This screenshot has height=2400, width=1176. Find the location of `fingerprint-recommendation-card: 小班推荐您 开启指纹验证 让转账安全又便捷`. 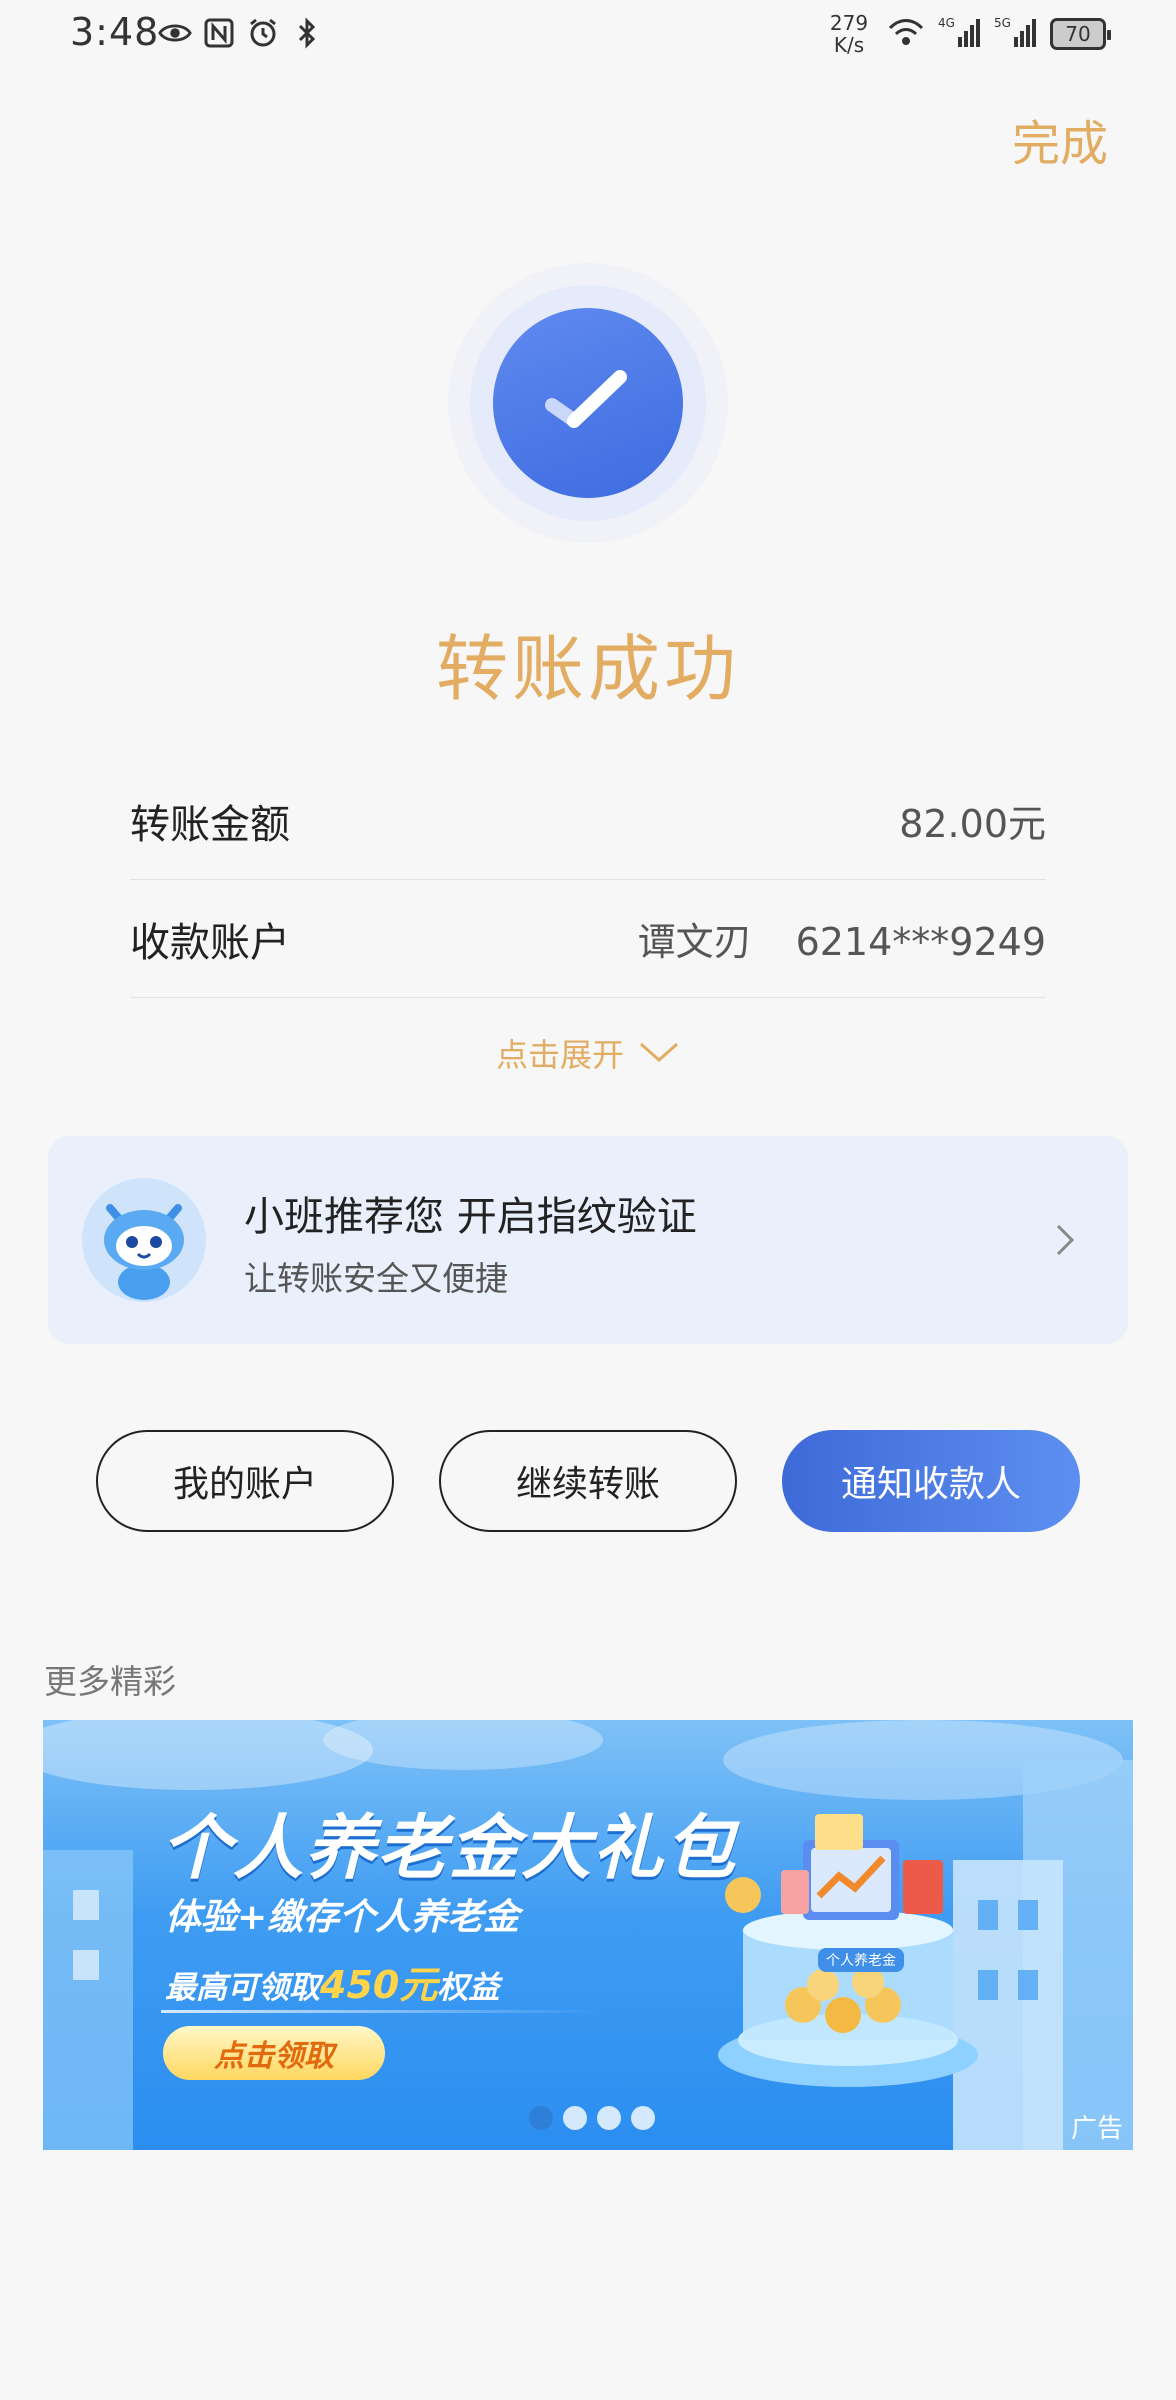

fingerprint-recommendation-card: 小班推荐您 开启指纹验证 让转账安全又便捷 is located at coordinates (588, 1240).